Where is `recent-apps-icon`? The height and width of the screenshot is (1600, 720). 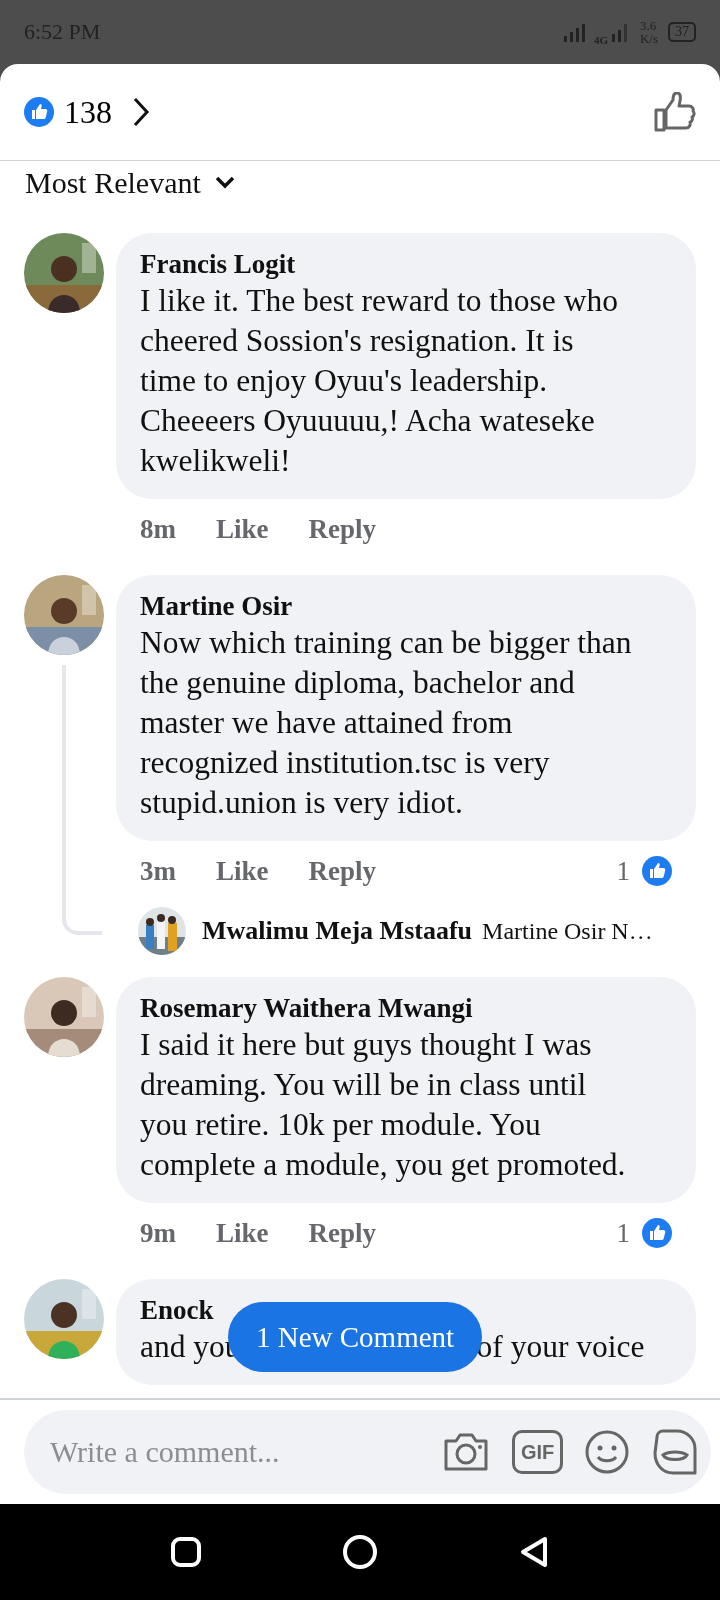
recent-apps-icon is located at coordinates (186, 1552).